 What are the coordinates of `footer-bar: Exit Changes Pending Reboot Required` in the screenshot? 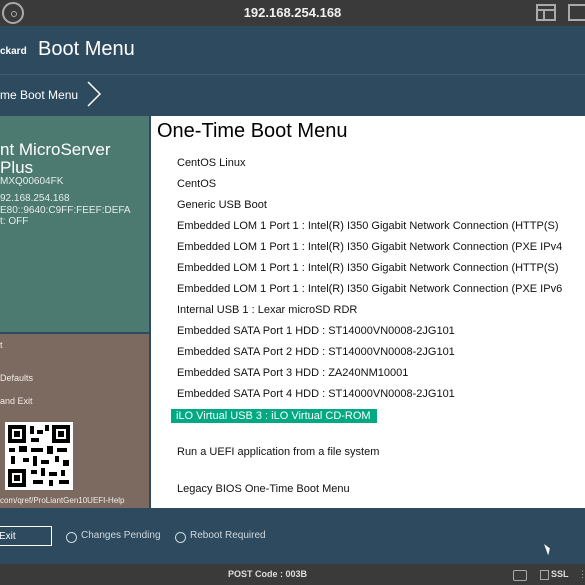 It's located at (292, 536).